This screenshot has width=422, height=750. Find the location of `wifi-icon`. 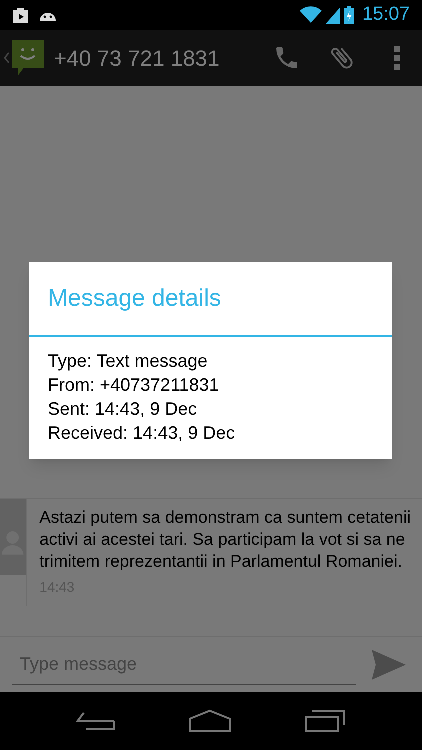

wifi-icon is located at coordinates (311, 15).